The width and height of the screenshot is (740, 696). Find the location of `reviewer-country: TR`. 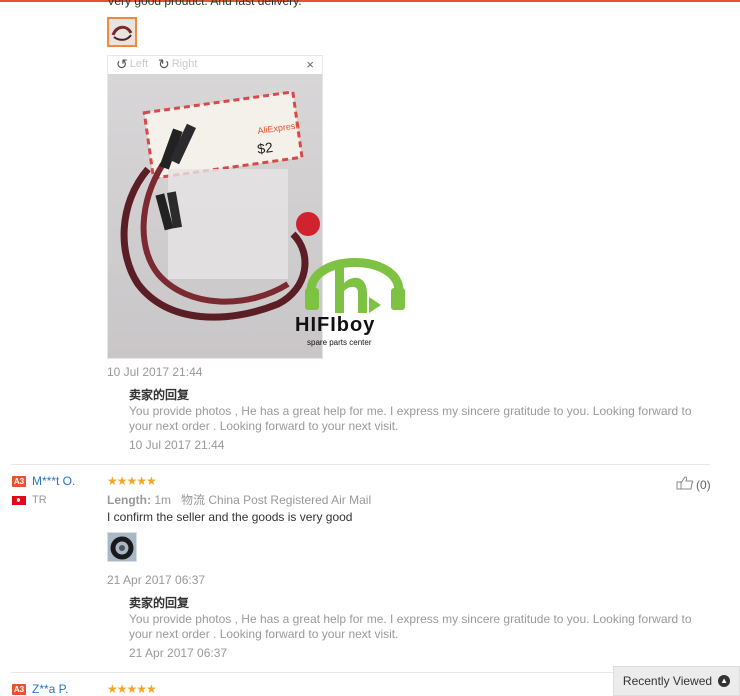

reviewer-country: TR is located at coordinates (39, 500).